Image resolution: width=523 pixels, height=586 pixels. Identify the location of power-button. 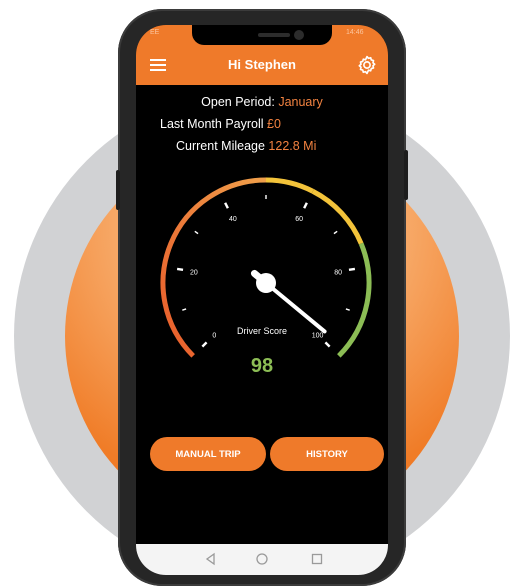
(406, 175).